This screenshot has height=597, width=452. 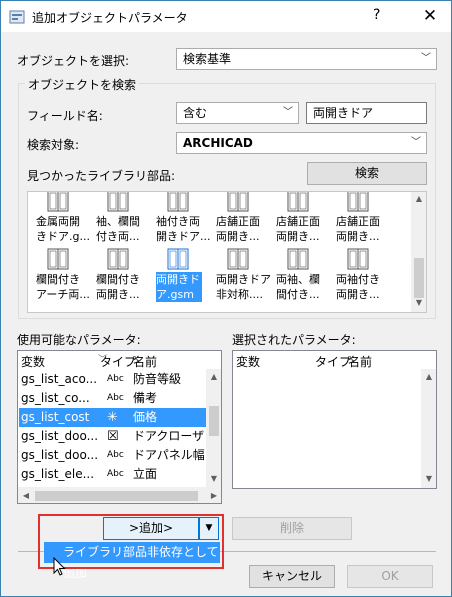 I want to click on search-group-title: オブジェクトを検索, so click(x=82, y=84).